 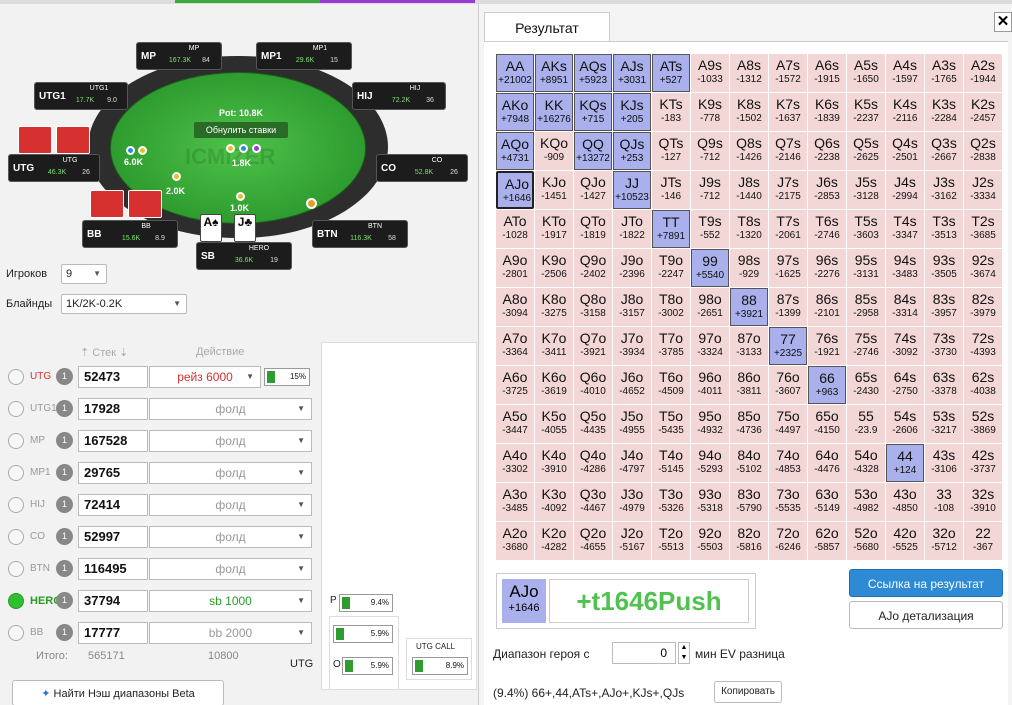 What do you see at coordinates (749, 385) in the screenshot?
I see `hand-cell: 86o -3811` at bounding box center [749, 385].